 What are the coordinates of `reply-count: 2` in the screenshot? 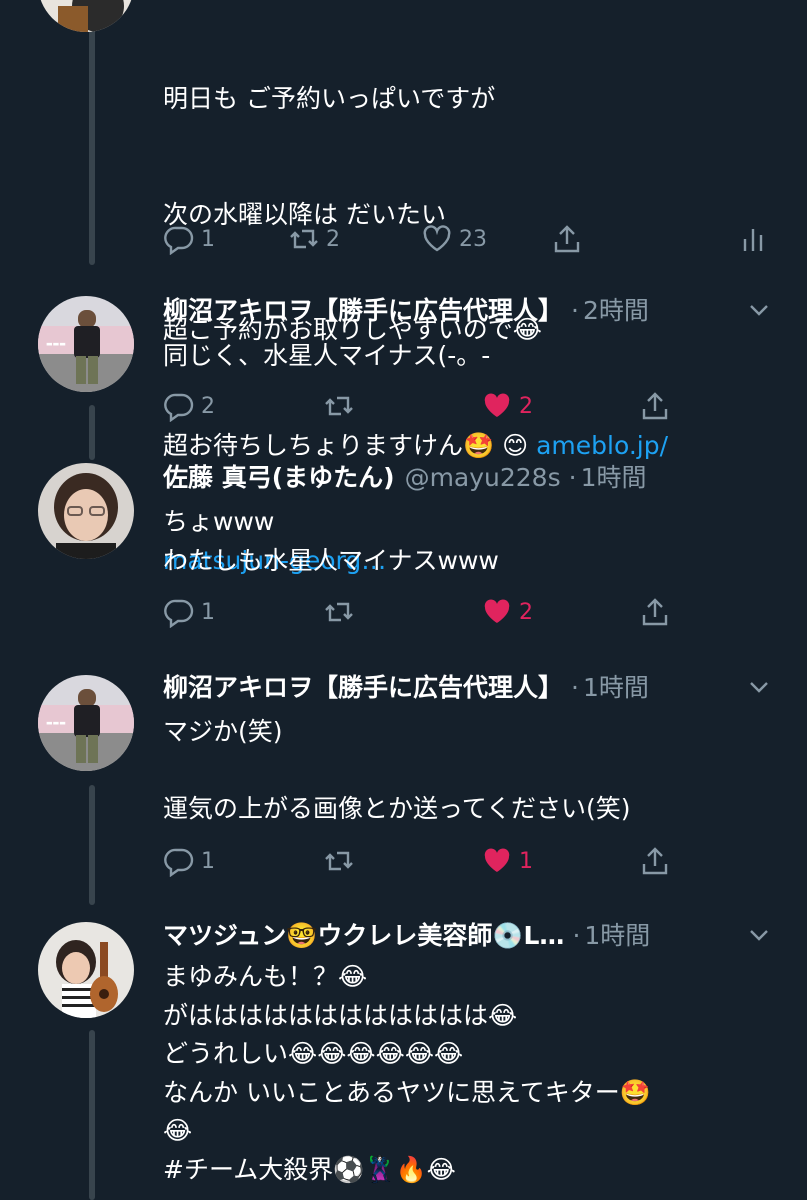 It's located at (208, 406).